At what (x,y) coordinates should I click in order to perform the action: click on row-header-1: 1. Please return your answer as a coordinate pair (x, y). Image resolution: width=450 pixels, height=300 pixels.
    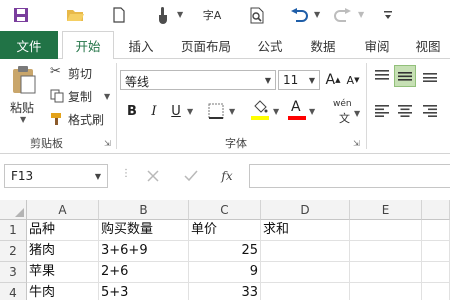
    Looking at the image, I should click on (13, 230).